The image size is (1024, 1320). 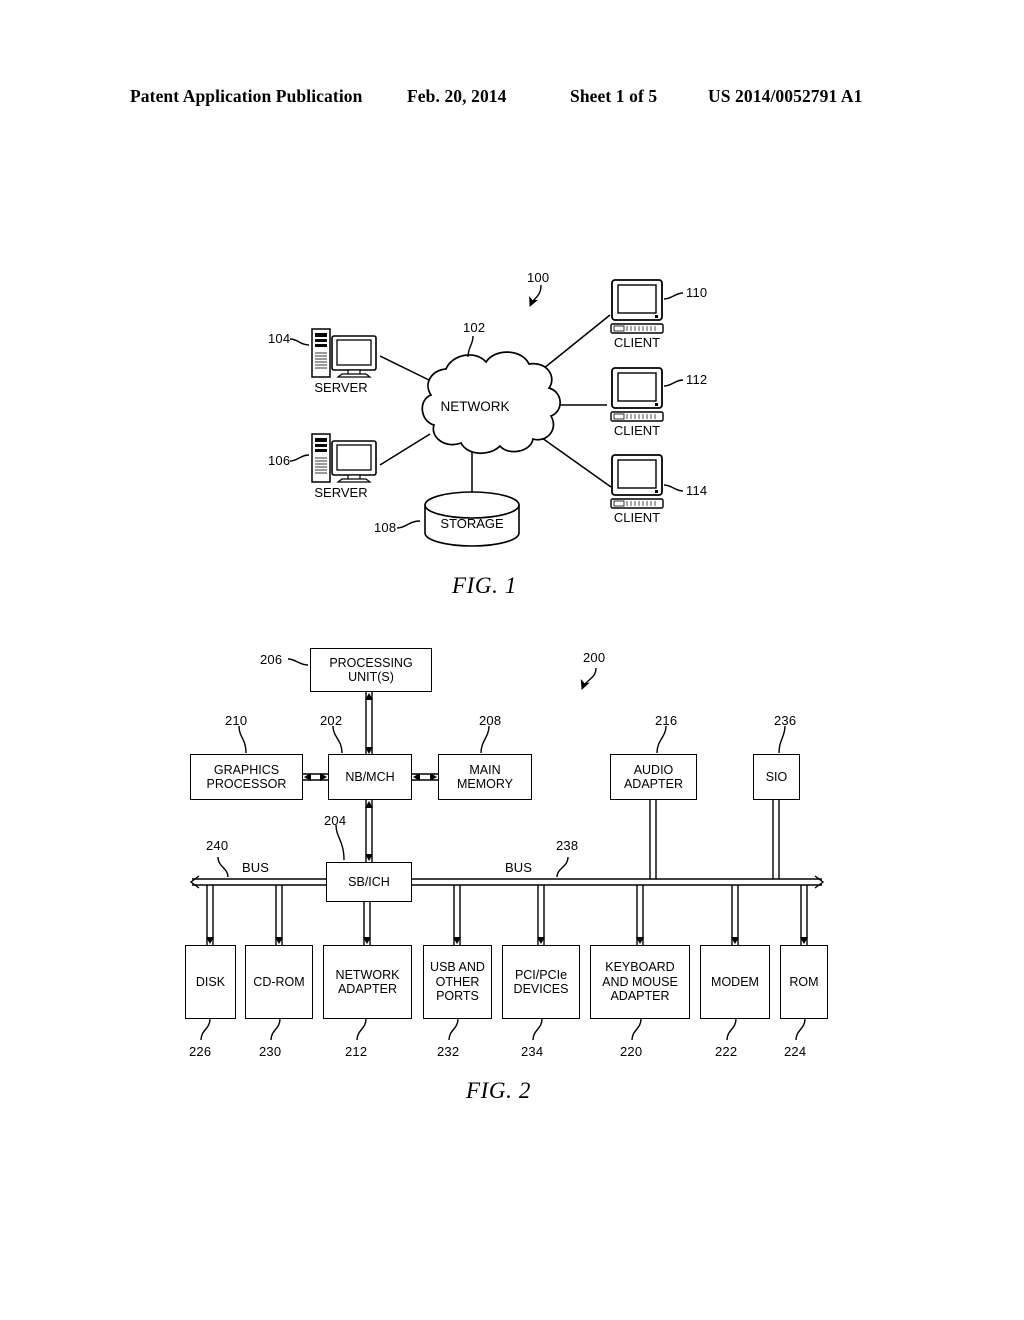 I want to click on bus-label-right: BUS, so click(x=519, y=867).